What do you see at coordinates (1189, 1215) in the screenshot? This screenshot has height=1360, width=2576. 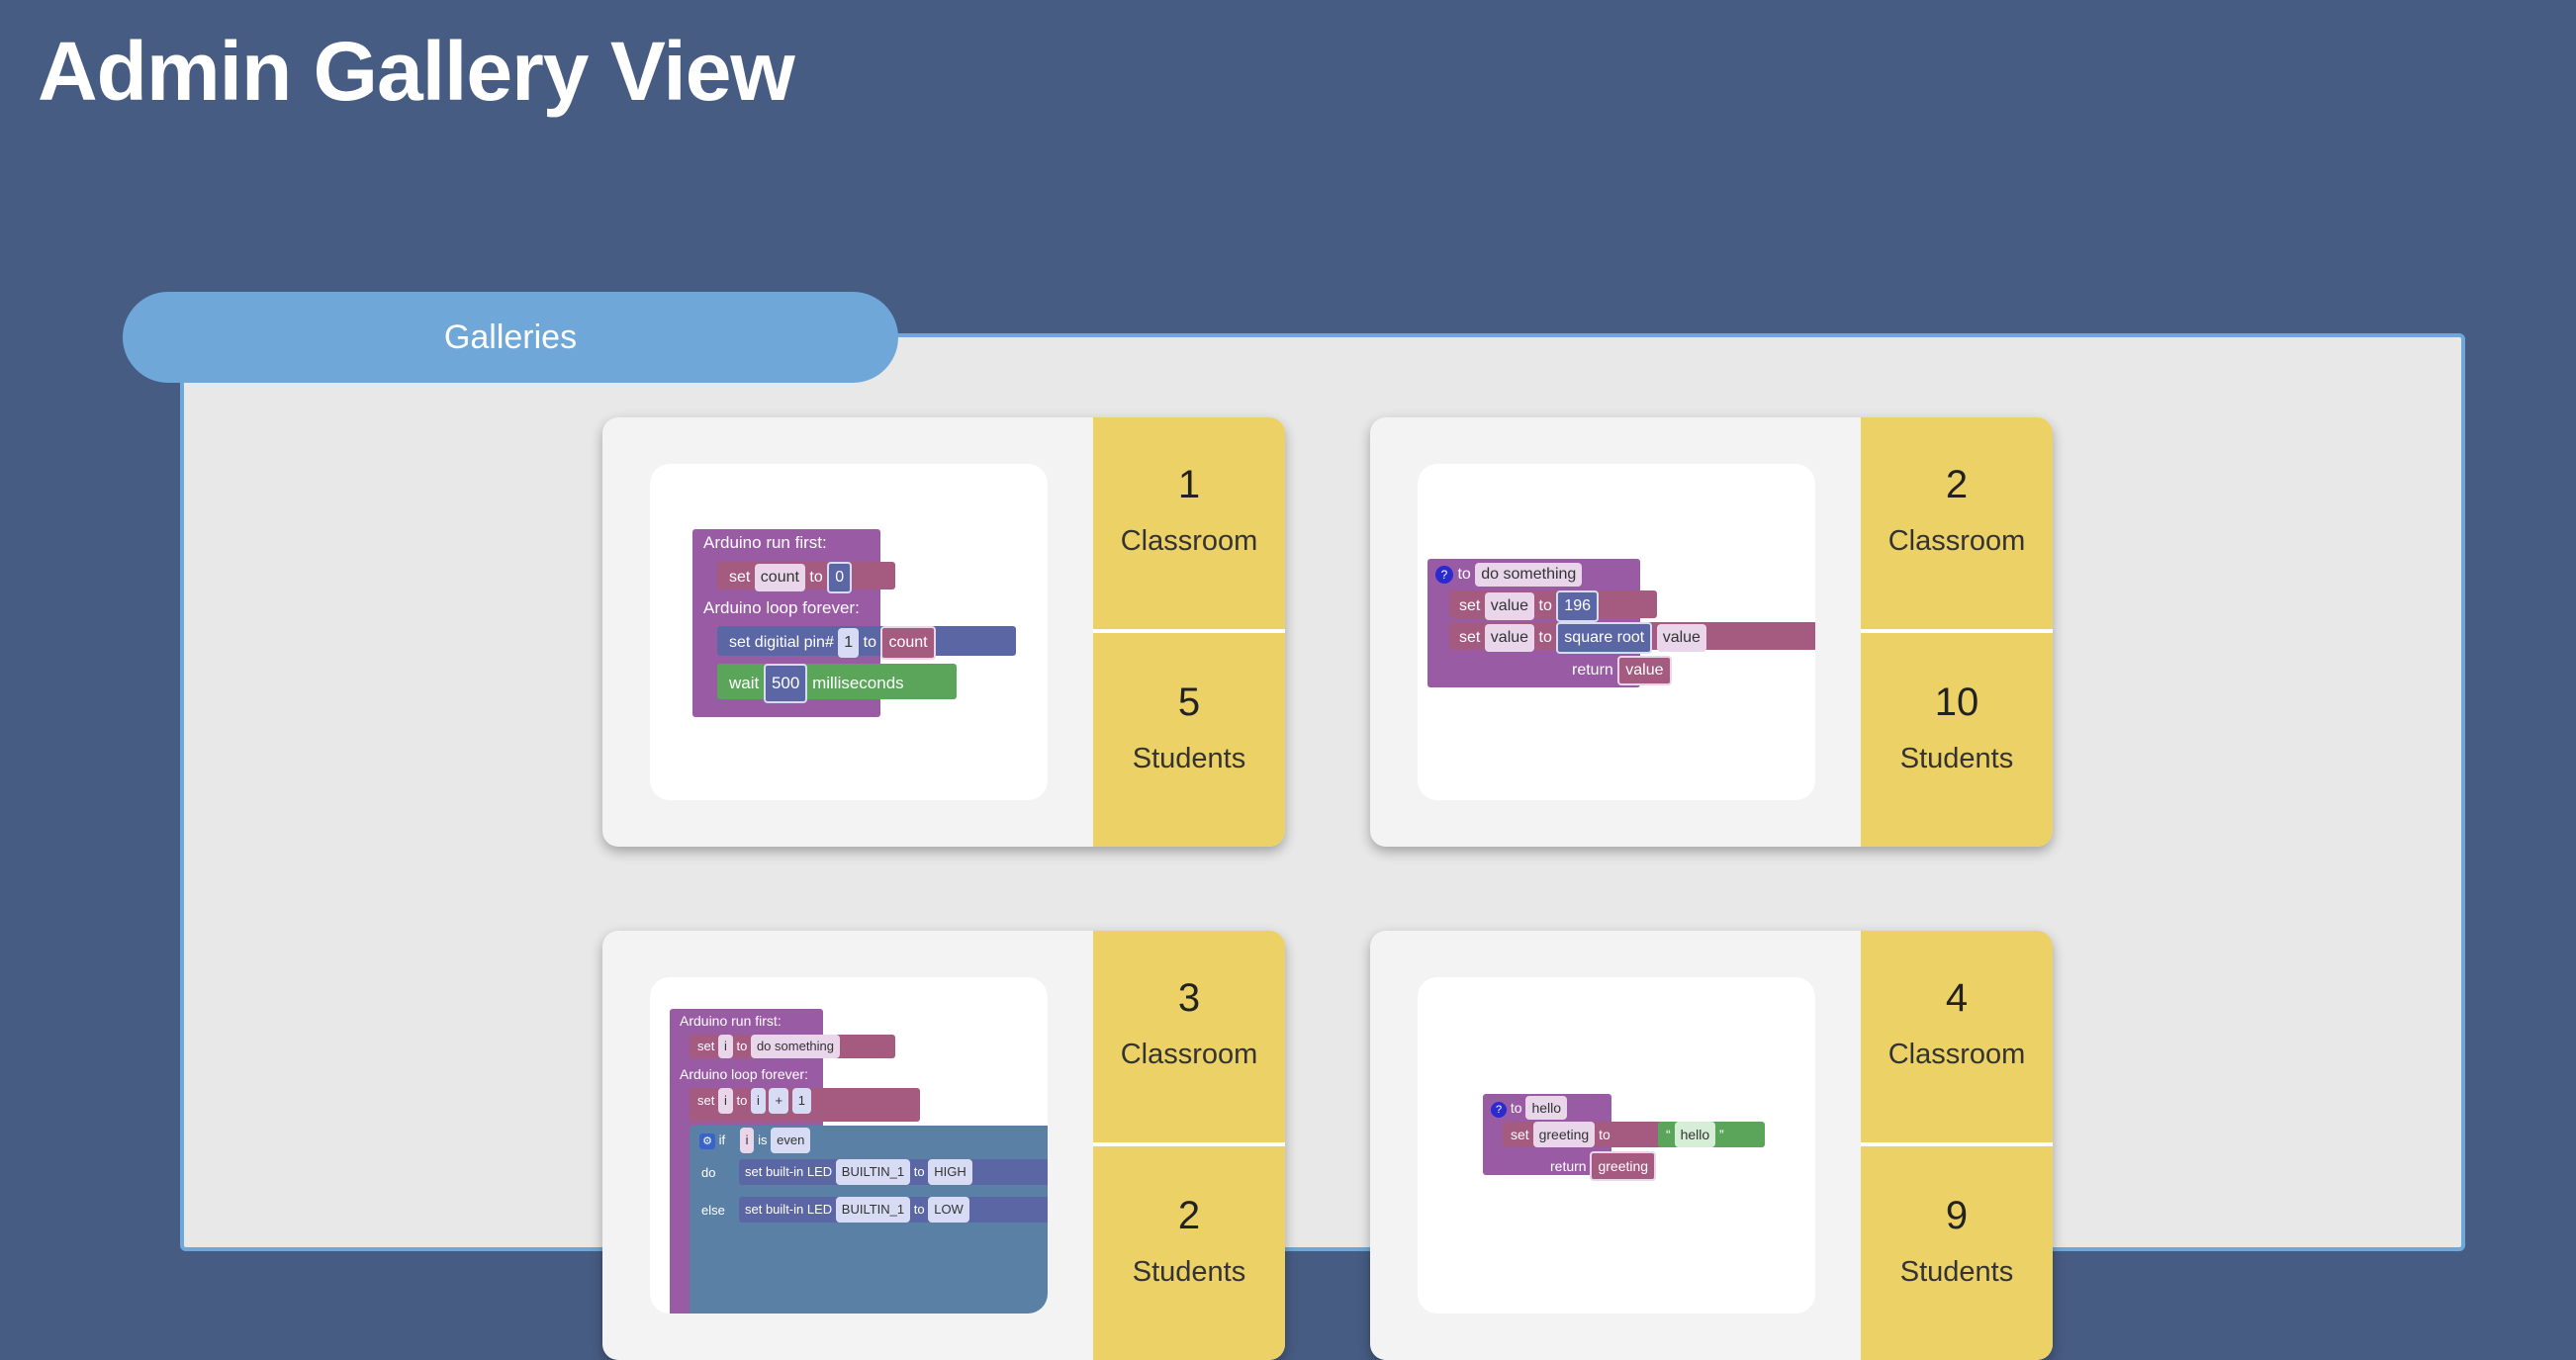 I see `students-number: 2` at bounding box center [1189, 1215].